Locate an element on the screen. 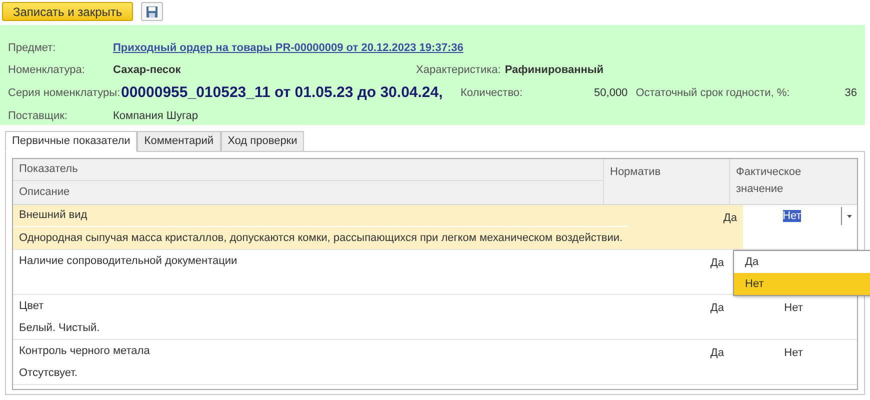 This screenshot has height=400, width=870. table-cell-text: Белый. Чистый. is located at coordinates (59, 328).